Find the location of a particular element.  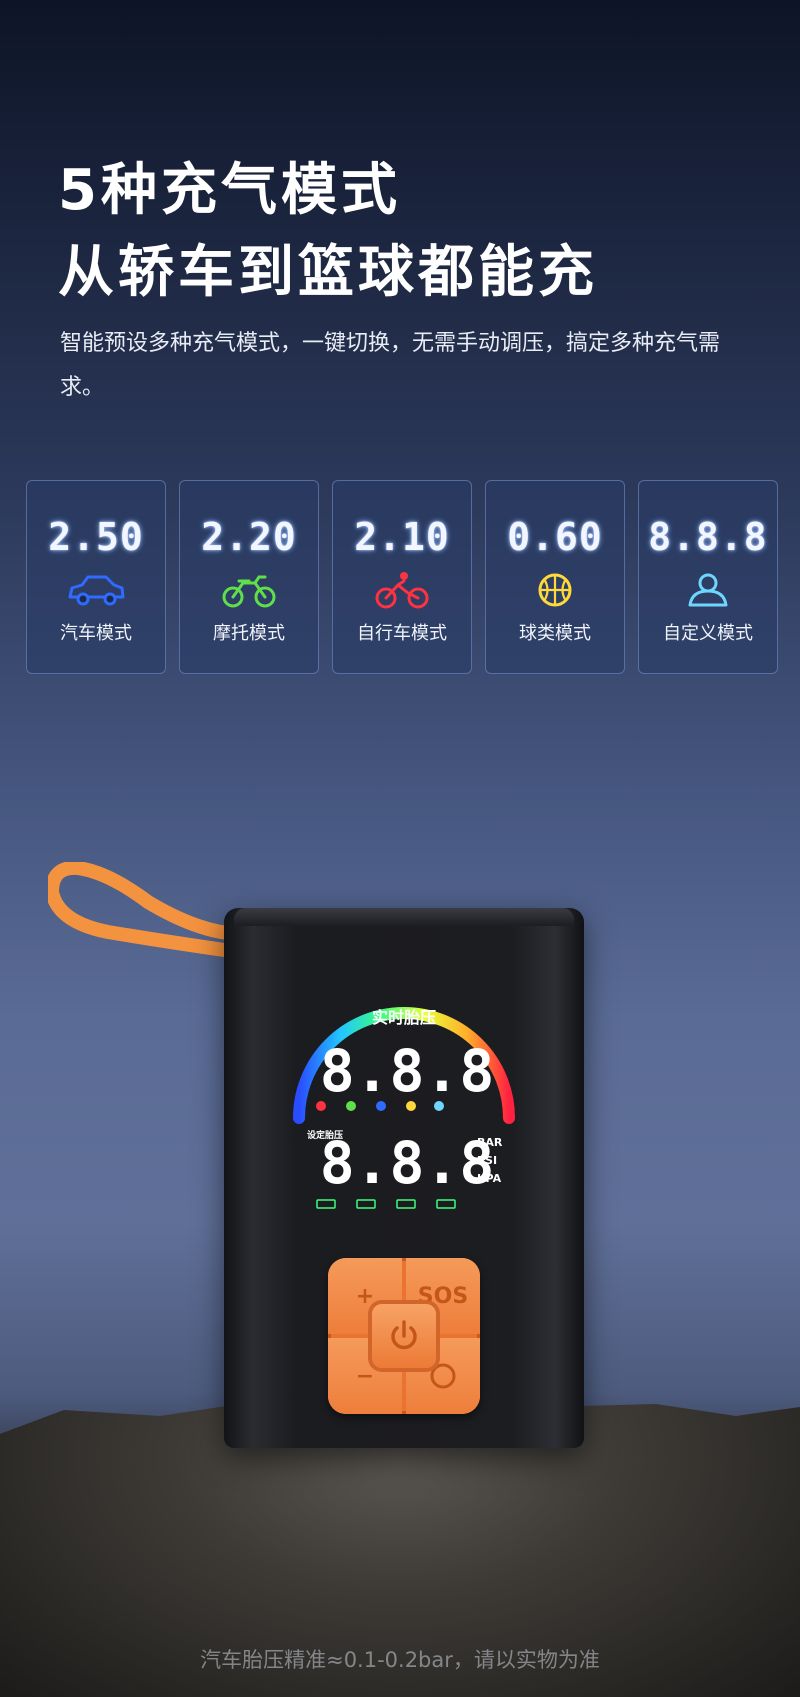

mode-label: 汽车模式 is located at coordinates (96, 633).